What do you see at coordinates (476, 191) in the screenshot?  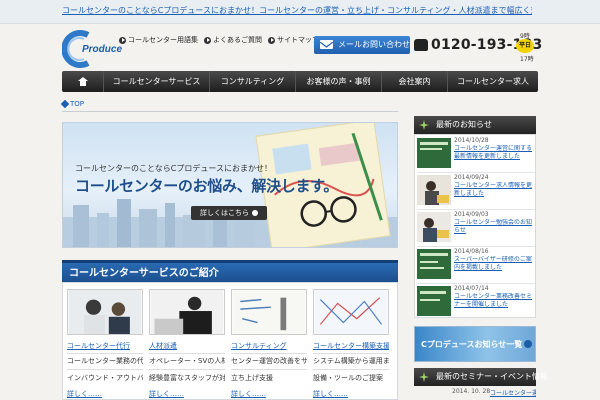 I see `news-item: 2014/09/24 コールセンター求人情報を更新しました` at bounding box center [476, 191].